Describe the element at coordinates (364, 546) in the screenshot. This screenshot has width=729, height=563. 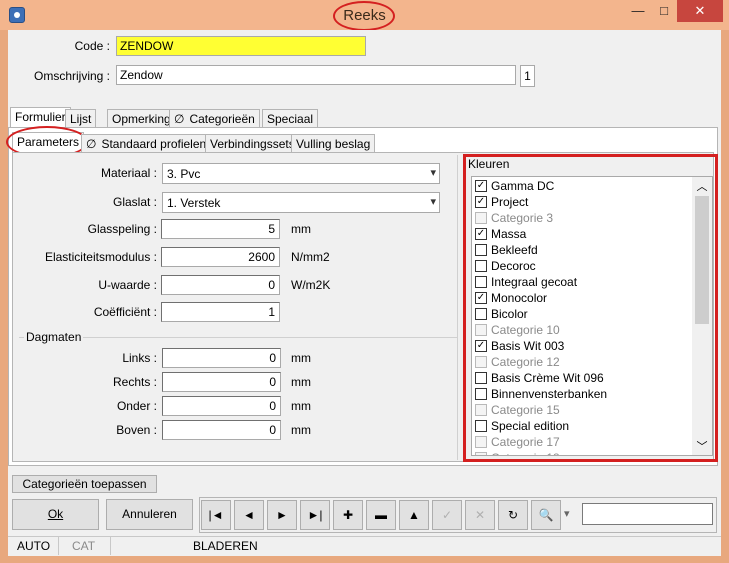
I see `status-bar` at that location.